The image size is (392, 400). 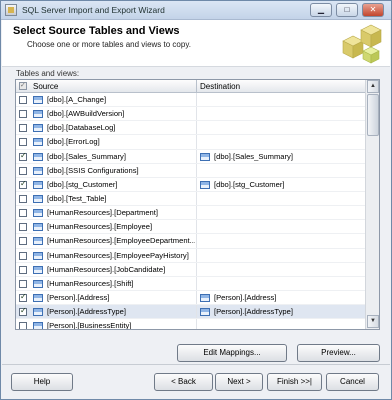 I want to click on destination-column-header: Destination, so click(x=220, y=86).